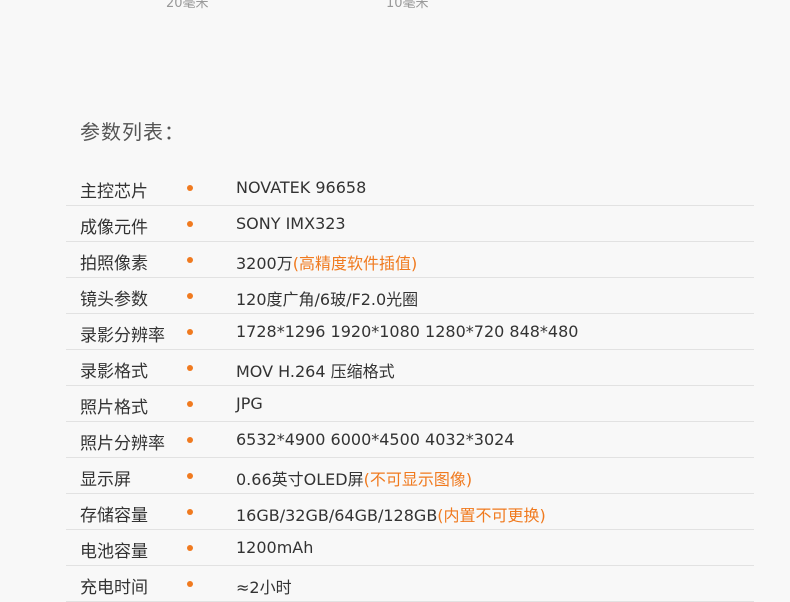 This screenshot has width=790, height=602. Describe the element at coordinates (410, 404) in the screenshot. I see `spec-row-photo-format: 照片格式 JPG` at that location.